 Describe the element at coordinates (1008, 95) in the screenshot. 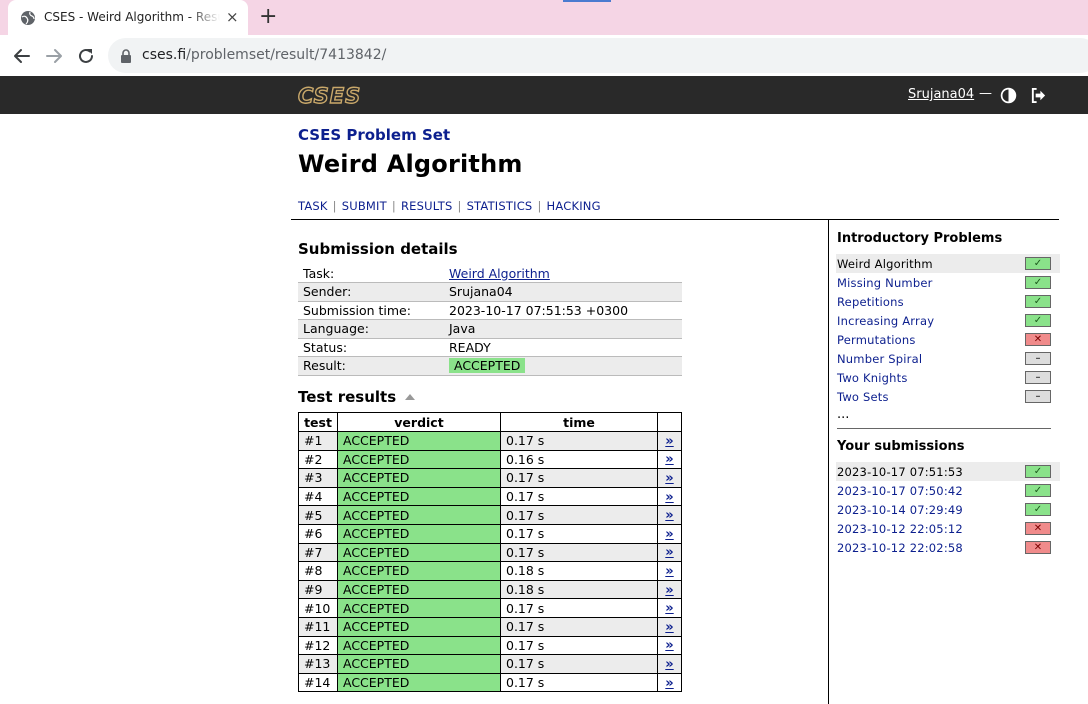

I see `contrast-toggle-icon` at that location.